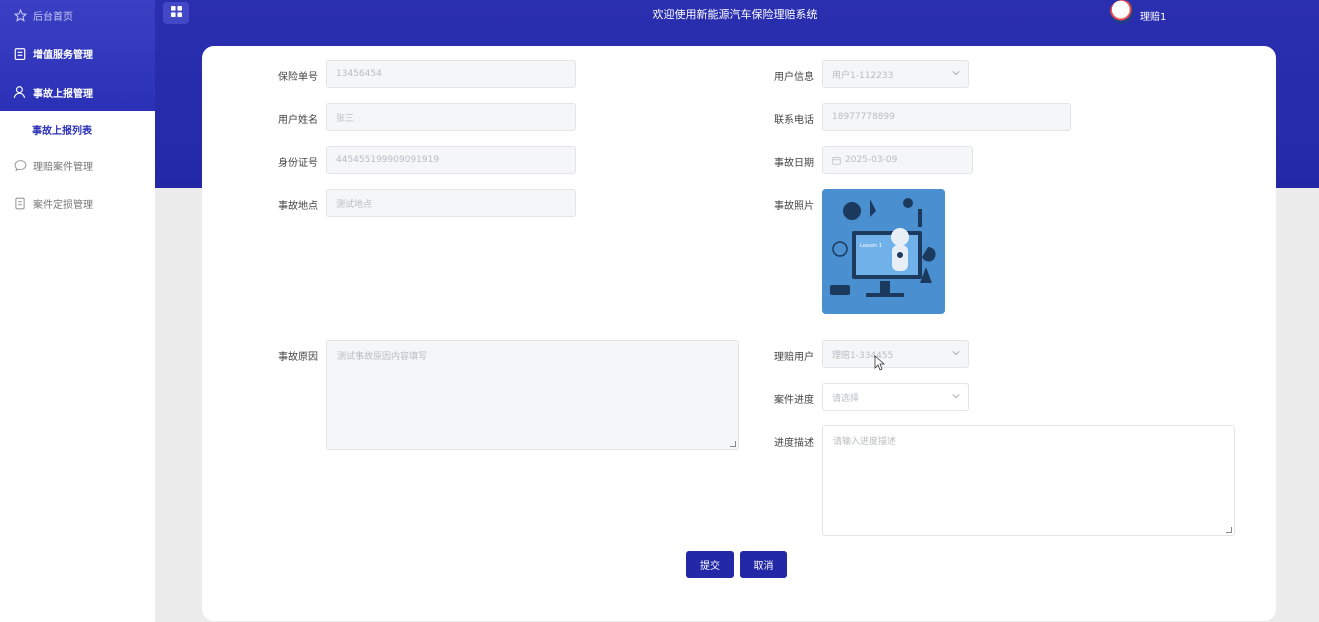 The image size is (1319, 622). Describe the element at coordinates (63, 55) in the screenshot. I see `sidebar-item-label: 增值服务管理` at that location.